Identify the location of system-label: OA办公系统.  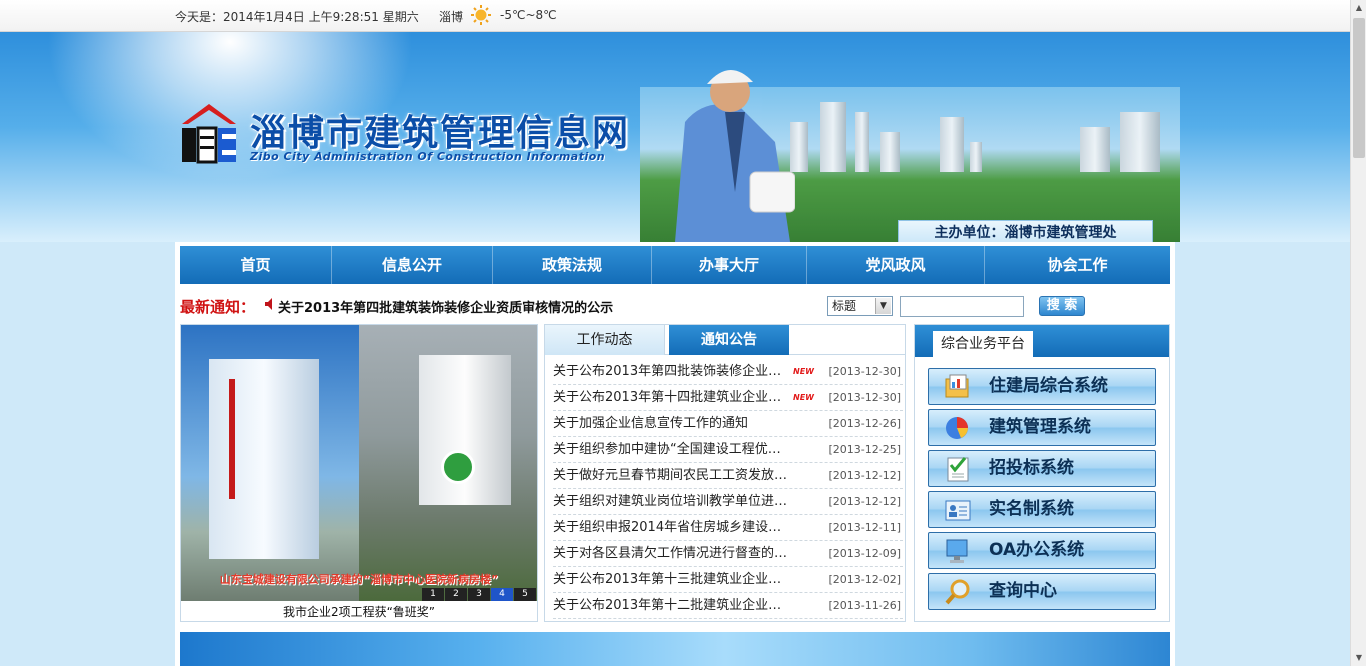
(1037, 550).